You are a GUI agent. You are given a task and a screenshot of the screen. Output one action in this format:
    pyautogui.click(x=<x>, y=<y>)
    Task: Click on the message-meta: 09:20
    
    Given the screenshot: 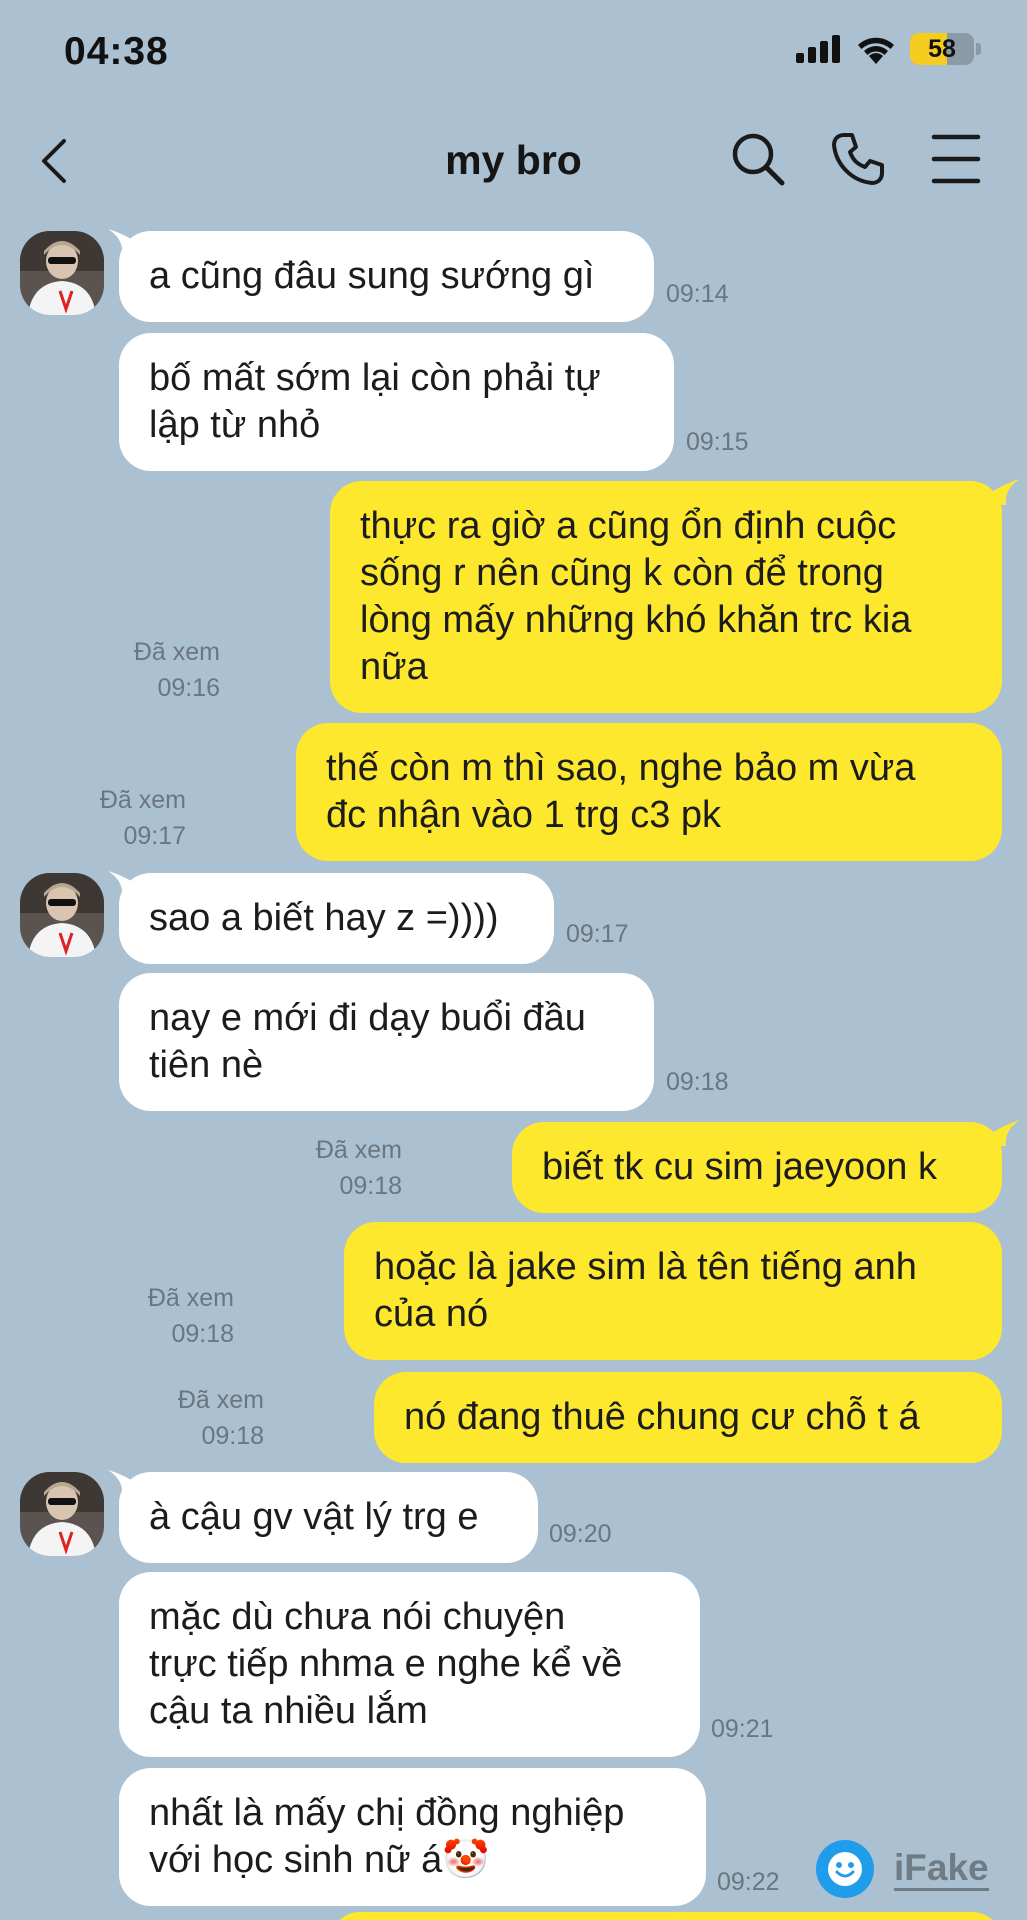 What is the action you would take?
    pyautogui.click(x=580, y=1534)
    